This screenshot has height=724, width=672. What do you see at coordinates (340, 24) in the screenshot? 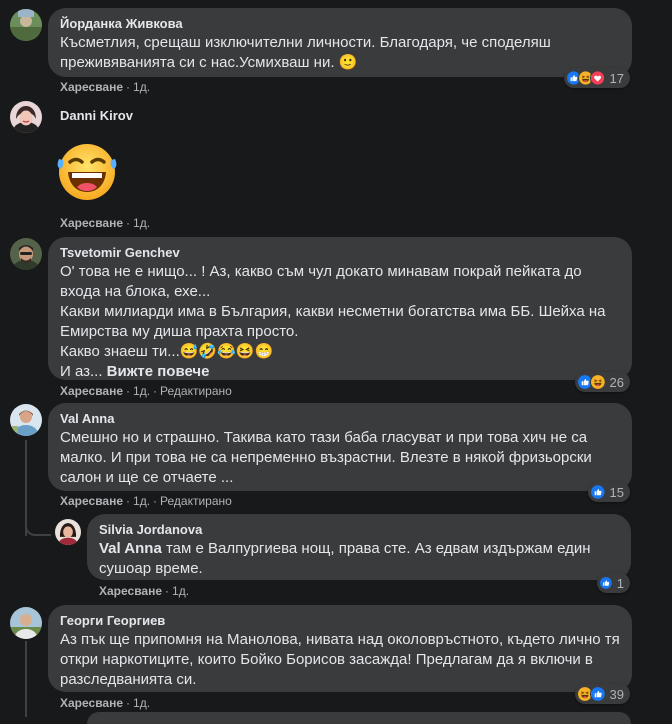
I see `comment-author: Йорданка Живкова` at bounding box center [340, 24].